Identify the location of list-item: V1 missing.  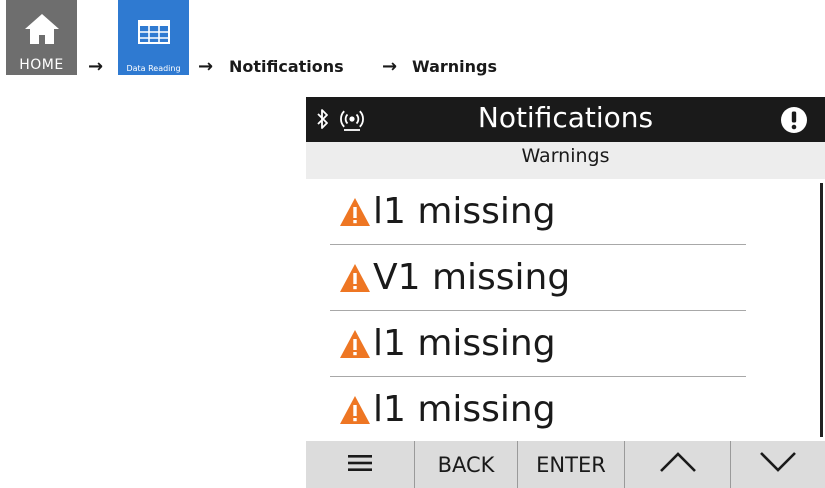
(538, 278).